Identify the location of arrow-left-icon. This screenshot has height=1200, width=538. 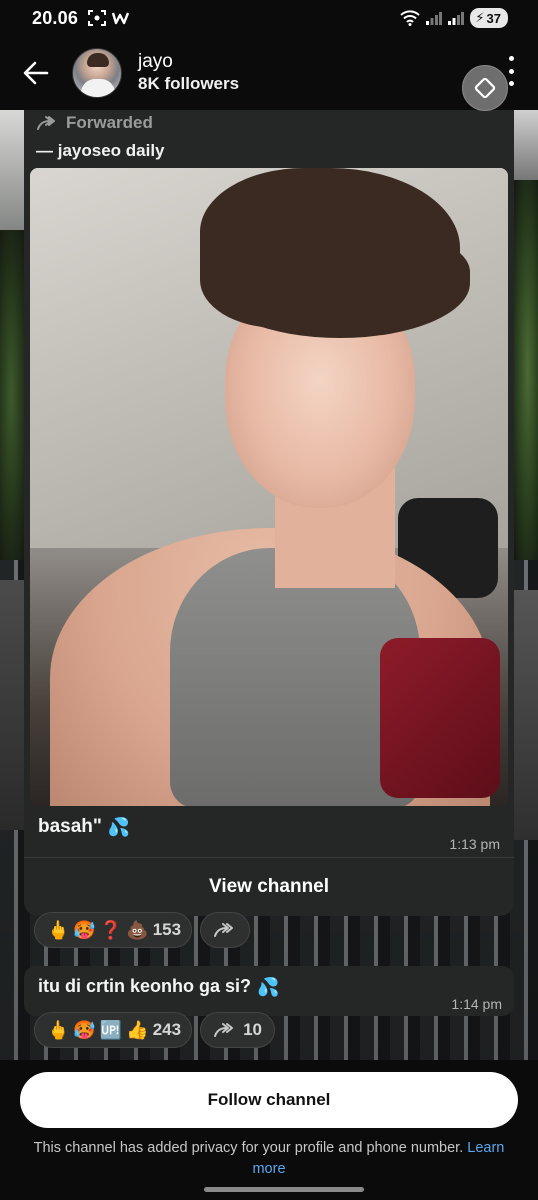
(36, 73).